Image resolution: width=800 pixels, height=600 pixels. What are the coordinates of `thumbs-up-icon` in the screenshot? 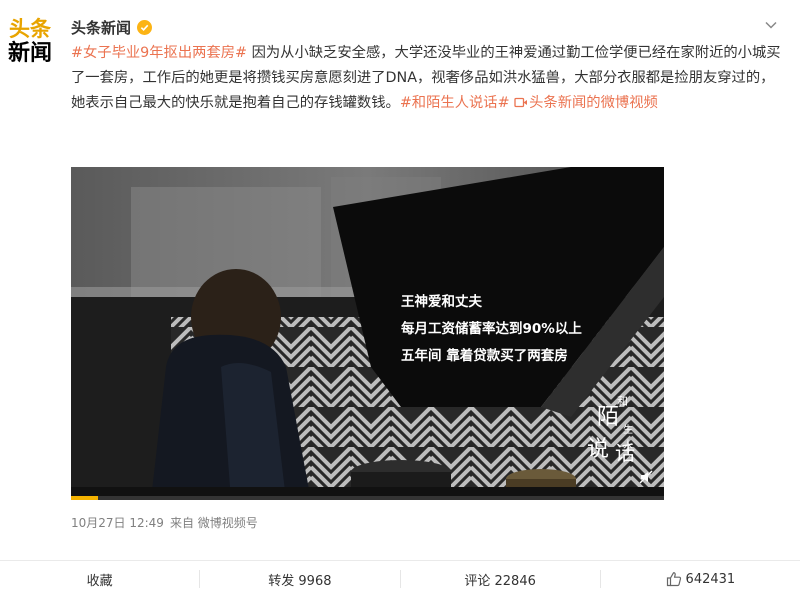 It's located at (673, 579).